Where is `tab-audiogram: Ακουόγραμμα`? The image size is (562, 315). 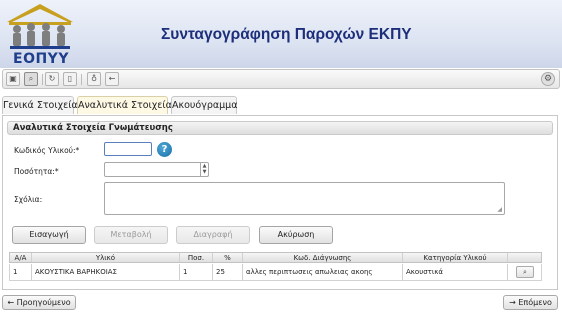
tab-audiogram: Ακουόγραμμα is located at coordinates (204, 105).